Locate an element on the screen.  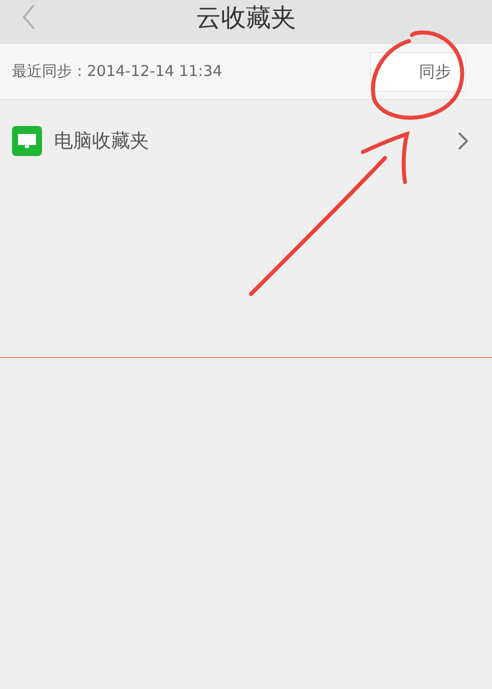
chevron-right-icon is located at coordinates (463, 141).